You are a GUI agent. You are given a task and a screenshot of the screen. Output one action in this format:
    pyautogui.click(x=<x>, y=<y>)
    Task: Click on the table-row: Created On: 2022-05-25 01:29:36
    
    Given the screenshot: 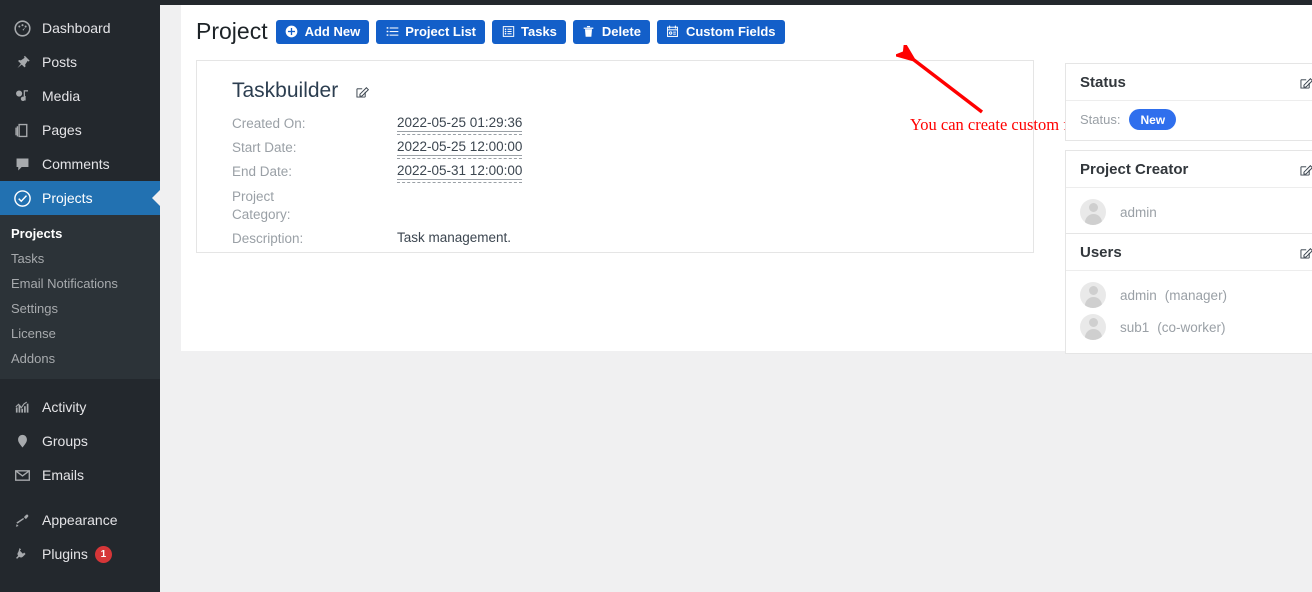 What is the action you would take?
    pyautogui.click(x=615, y=124)
    